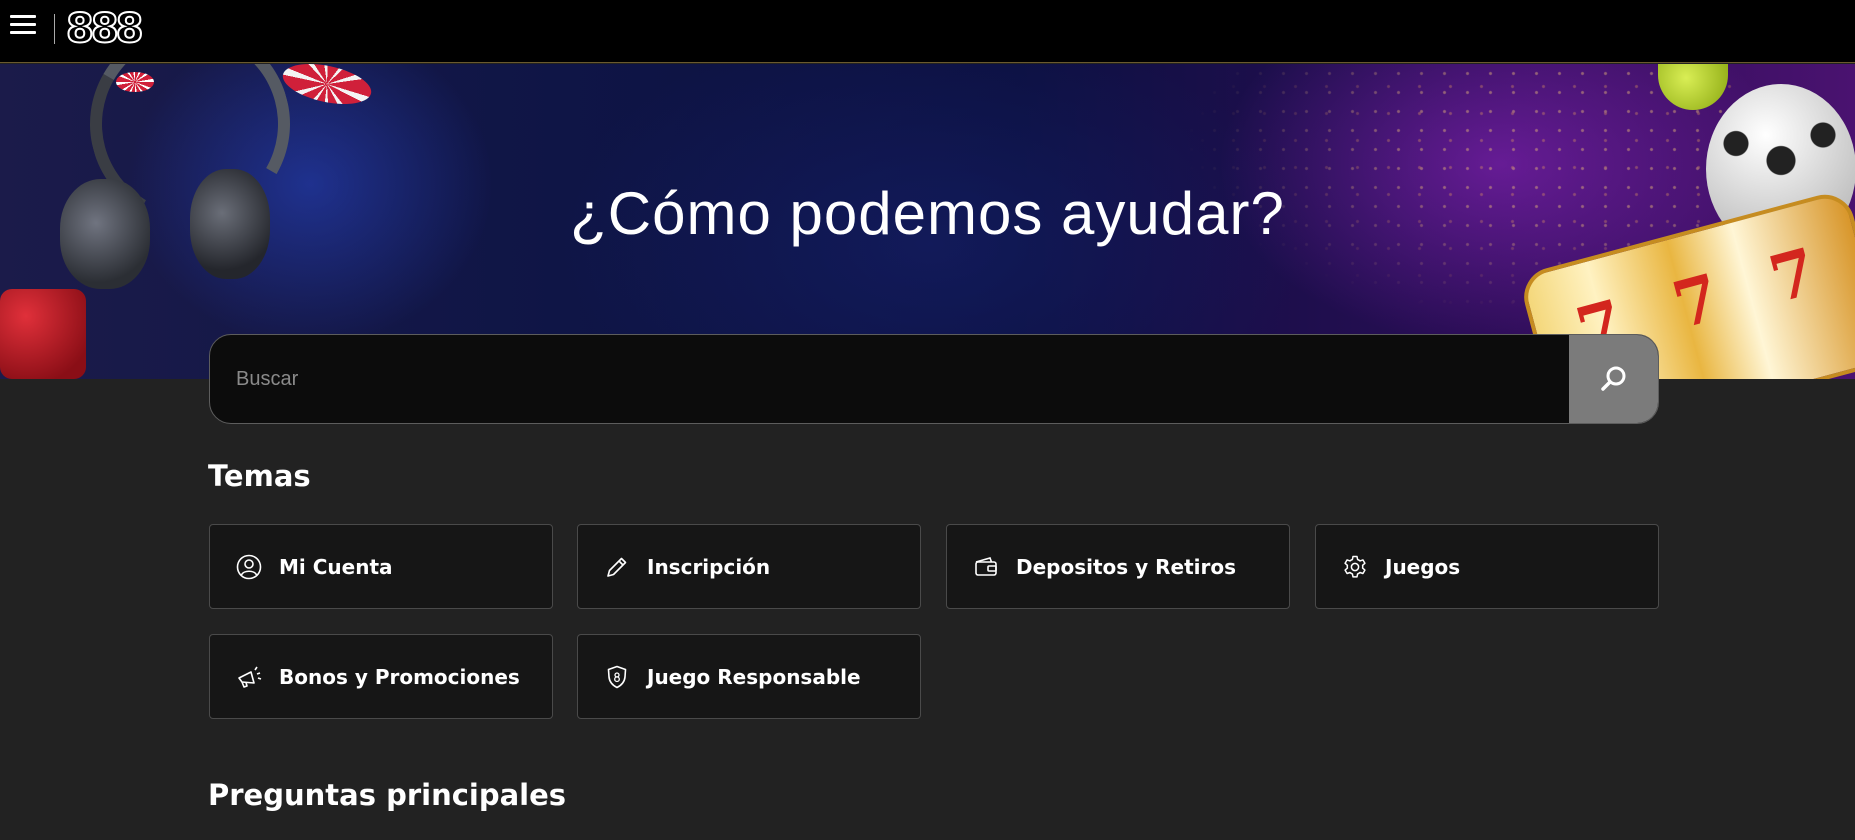 This screenshot has height=840, width=1855. I want to click on hero-title: ¿Cómo podemos ayudar?, so click(927, 213).